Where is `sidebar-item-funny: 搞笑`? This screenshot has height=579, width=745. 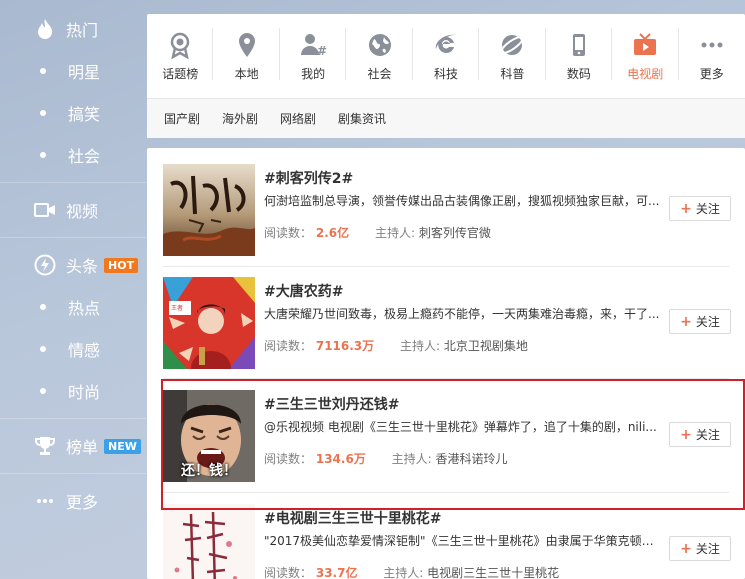 sidebar-item-funny: 搞笑 is located at coordinates (73, 113).